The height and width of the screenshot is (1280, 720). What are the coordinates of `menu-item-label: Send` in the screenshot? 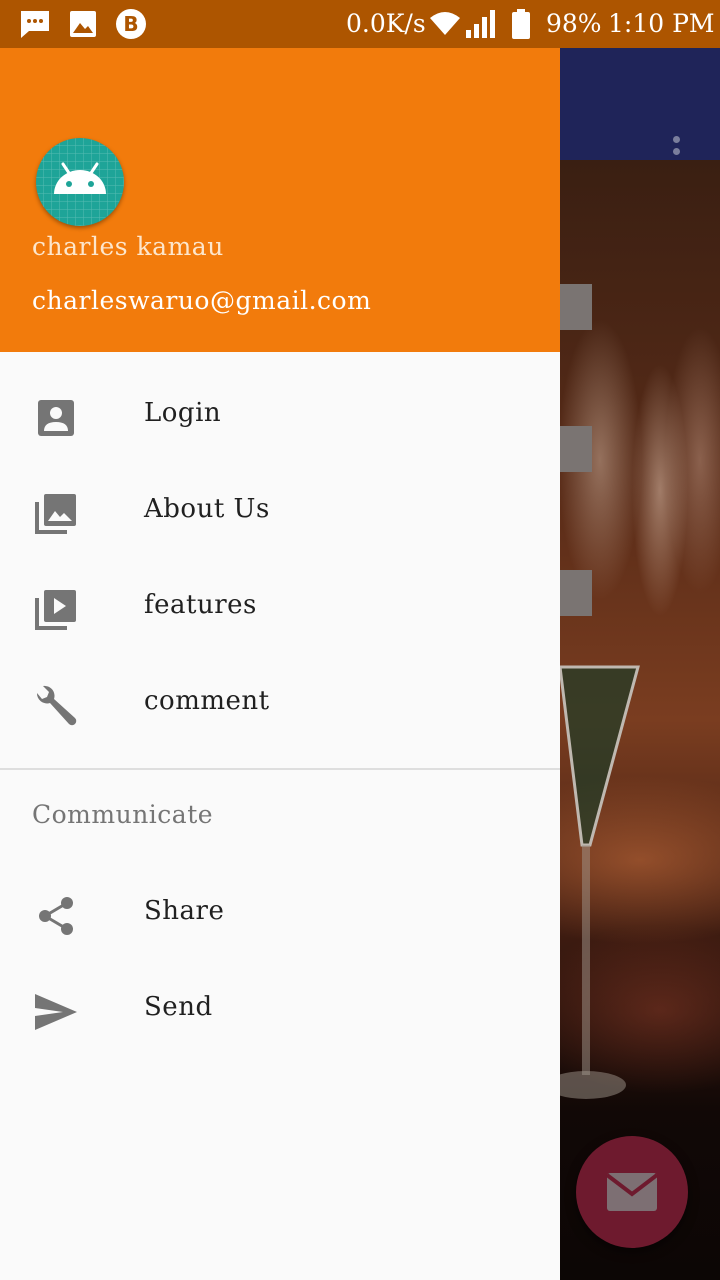 It's located at (178, 1007).